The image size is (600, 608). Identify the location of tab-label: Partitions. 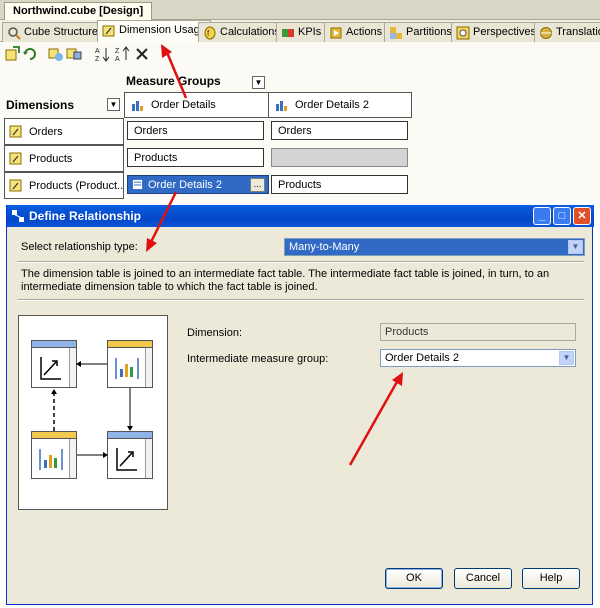
(429, 32).